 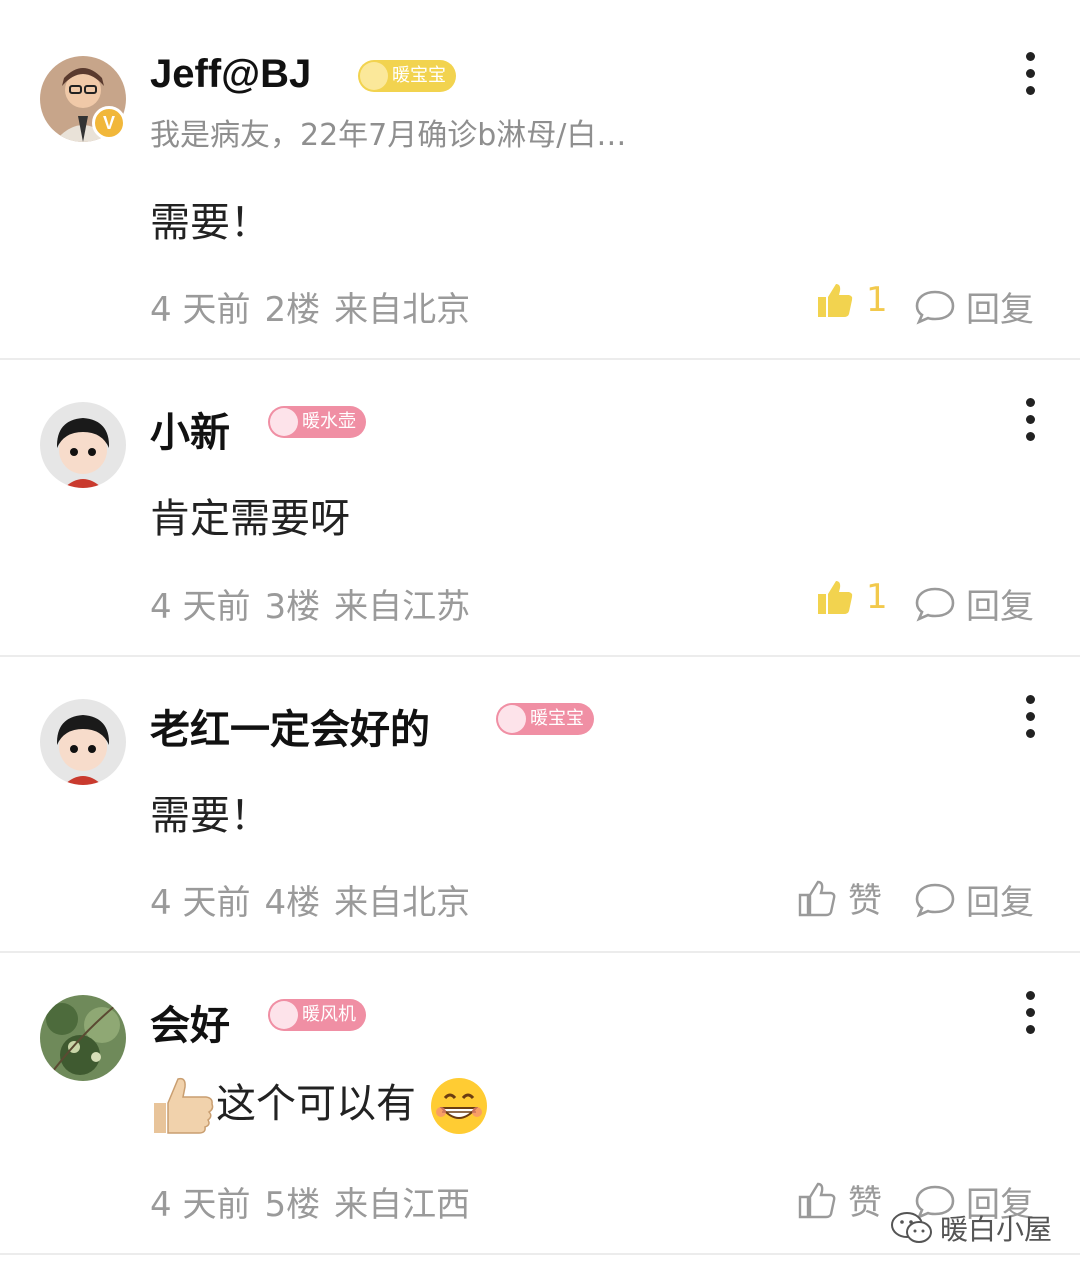 I want to click on hand-warmer-icon, so click(x=512, y=719).